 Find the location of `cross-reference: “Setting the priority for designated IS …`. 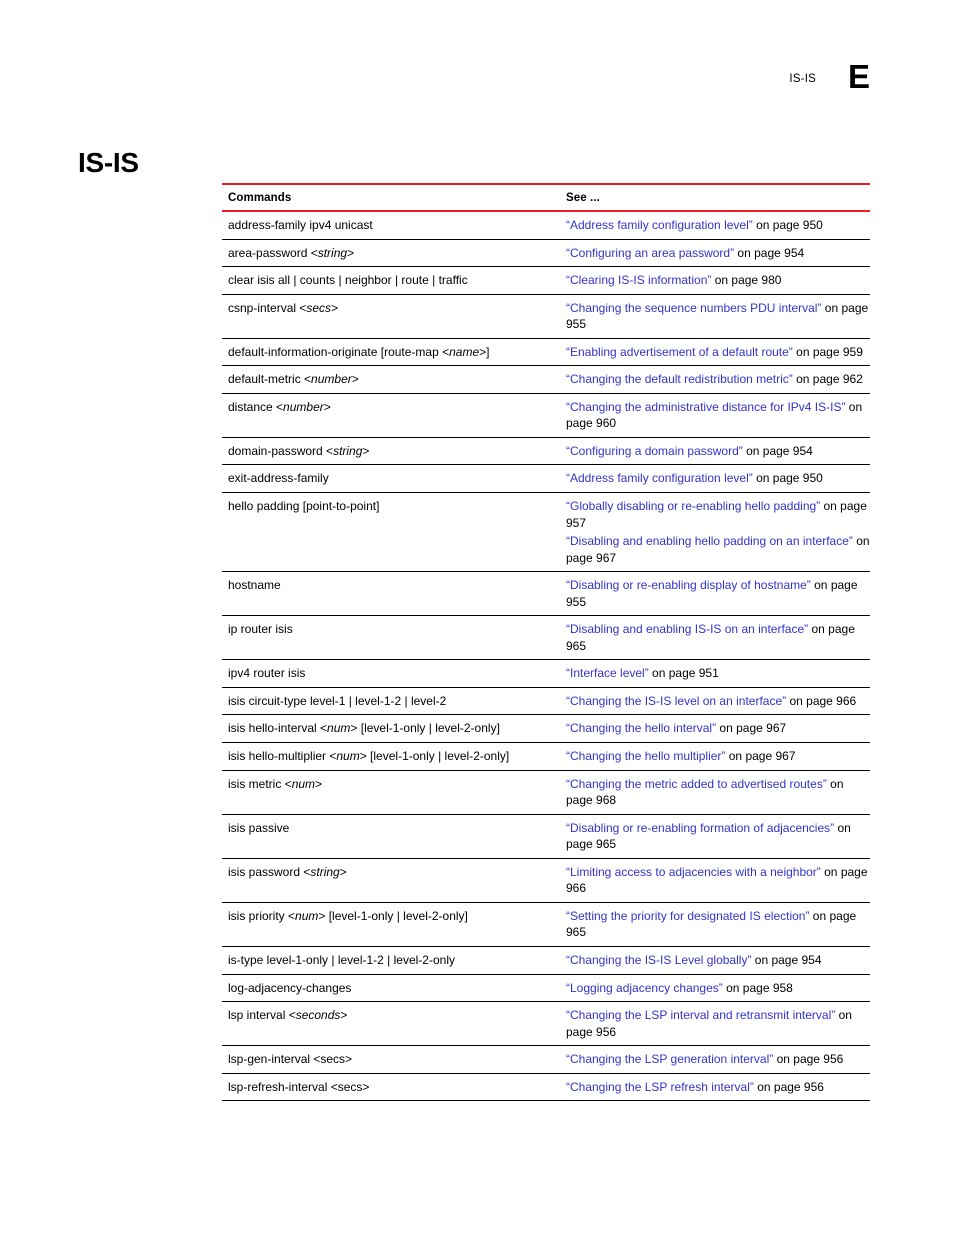

cross-reference: “Setting the priority for designated IS … is located at coordinates (718, 924).